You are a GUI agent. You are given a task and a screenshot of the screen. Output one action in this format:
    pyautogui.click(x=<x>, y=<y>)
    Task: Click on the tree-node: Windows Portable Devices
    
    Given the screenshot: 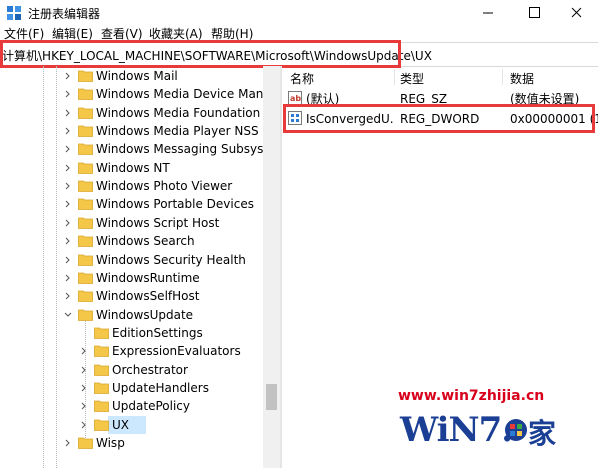 What is the action you would take?
    pyautogui.click(x=131, y=204)
    